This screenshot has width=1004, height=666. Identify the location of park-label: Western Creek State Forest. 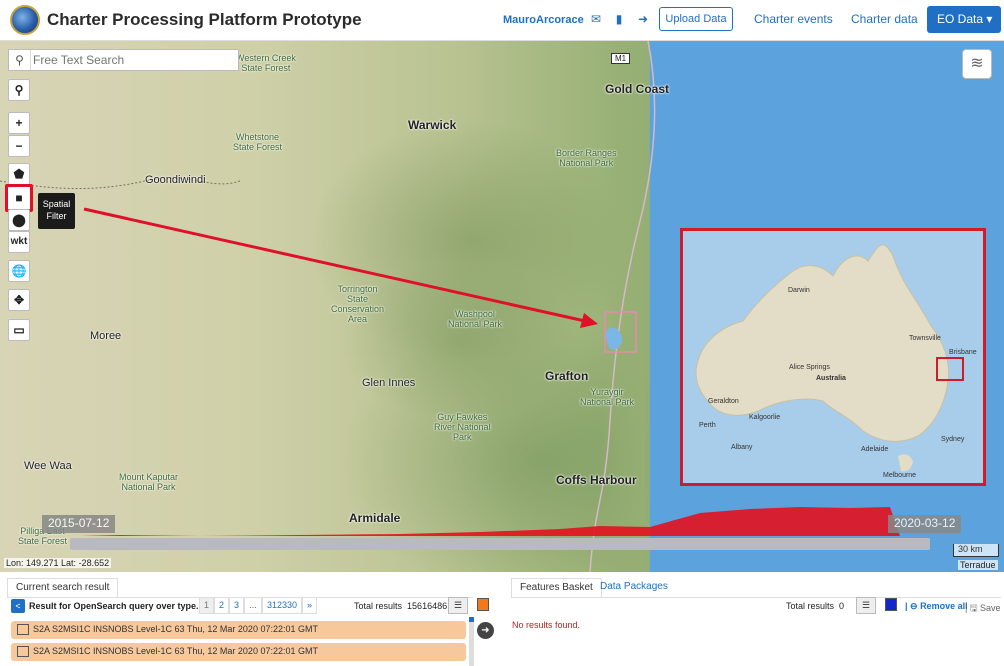
(266, 63).